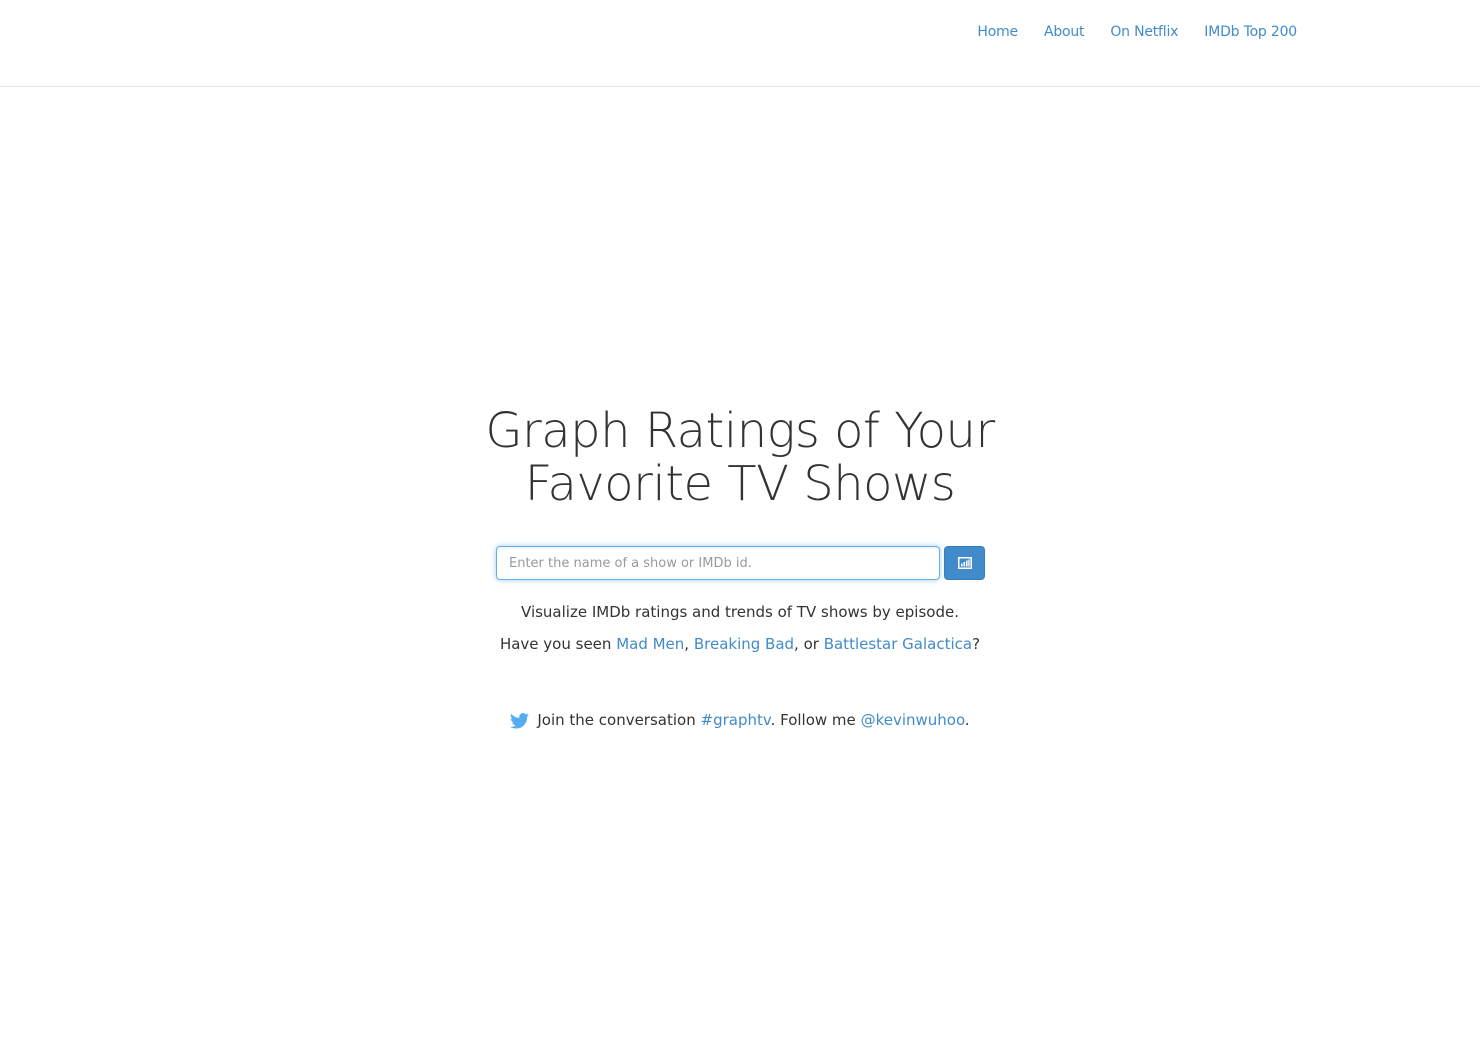  What do you see at coordinates (1064, 32) in the screenshot?
I see `nav-about-link: About` at bounding box center [1064, 32].